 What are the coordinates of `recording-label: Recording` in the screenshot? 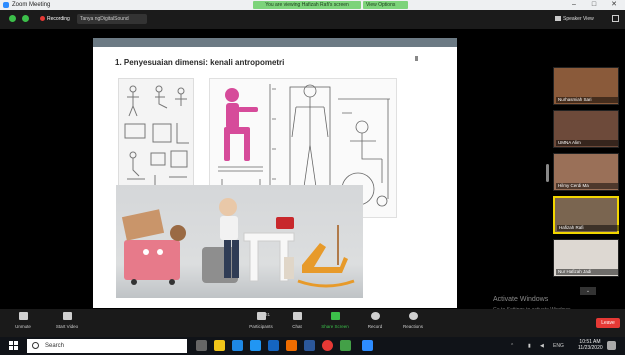 It's located at (58, 19).